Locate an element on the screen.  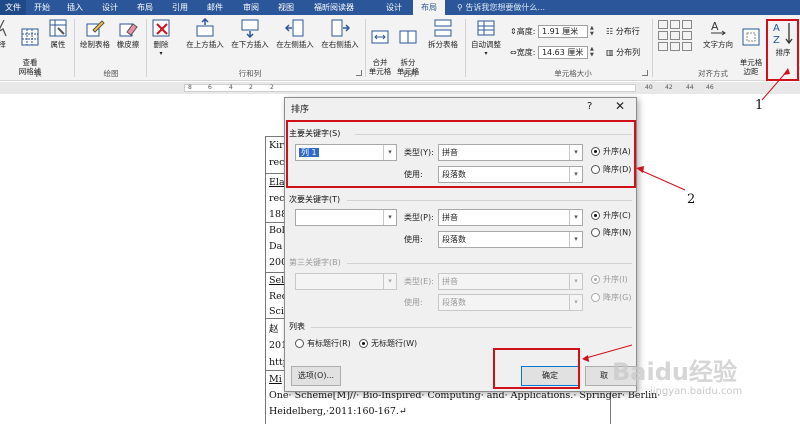
distribute-rows-button: ☷ 分布行 is located at coordinates (623, 31).